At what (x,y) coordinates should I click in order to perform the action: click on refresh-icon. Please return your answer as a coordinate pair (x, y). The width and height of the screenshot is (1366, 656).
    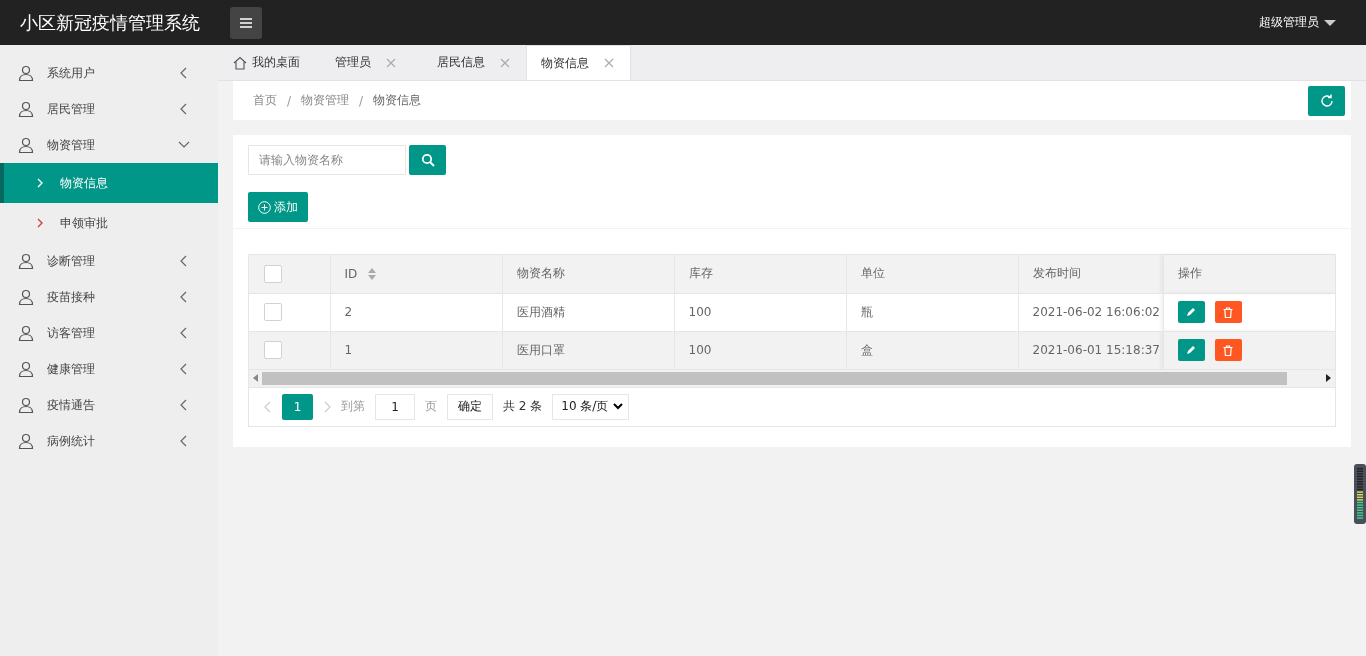
    Looking at the image, I should click on (1326, 100).